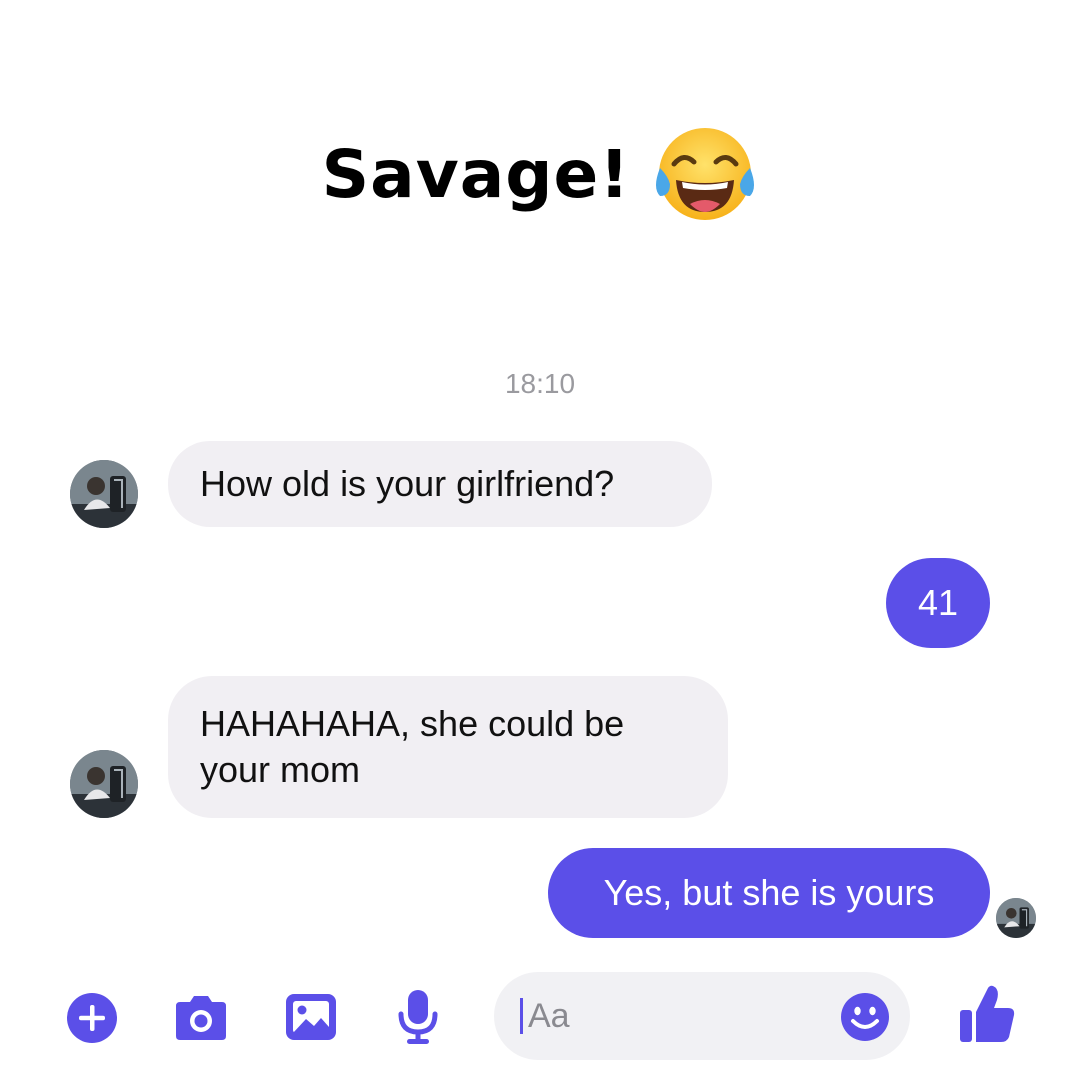 The image size is (1080, 1080). Describe the element at coordinates (92, 1018) in the screenshot. I see `plus-circle-icon` at that location.